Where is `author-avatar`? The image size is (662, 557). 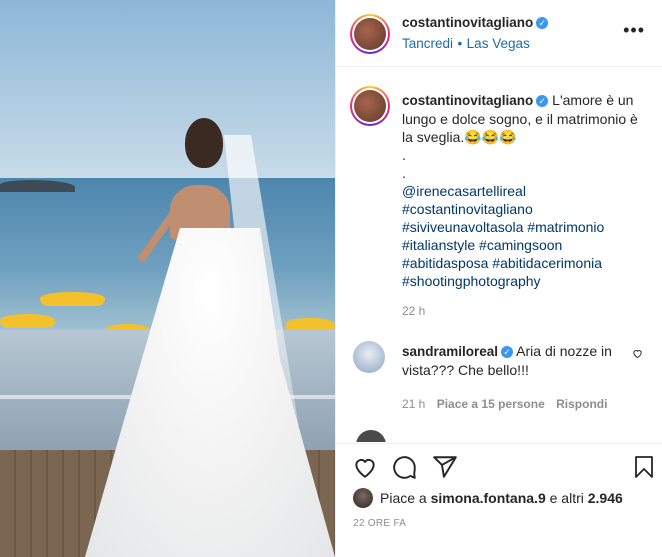
author-avatar is located at coordinates (370, 34).